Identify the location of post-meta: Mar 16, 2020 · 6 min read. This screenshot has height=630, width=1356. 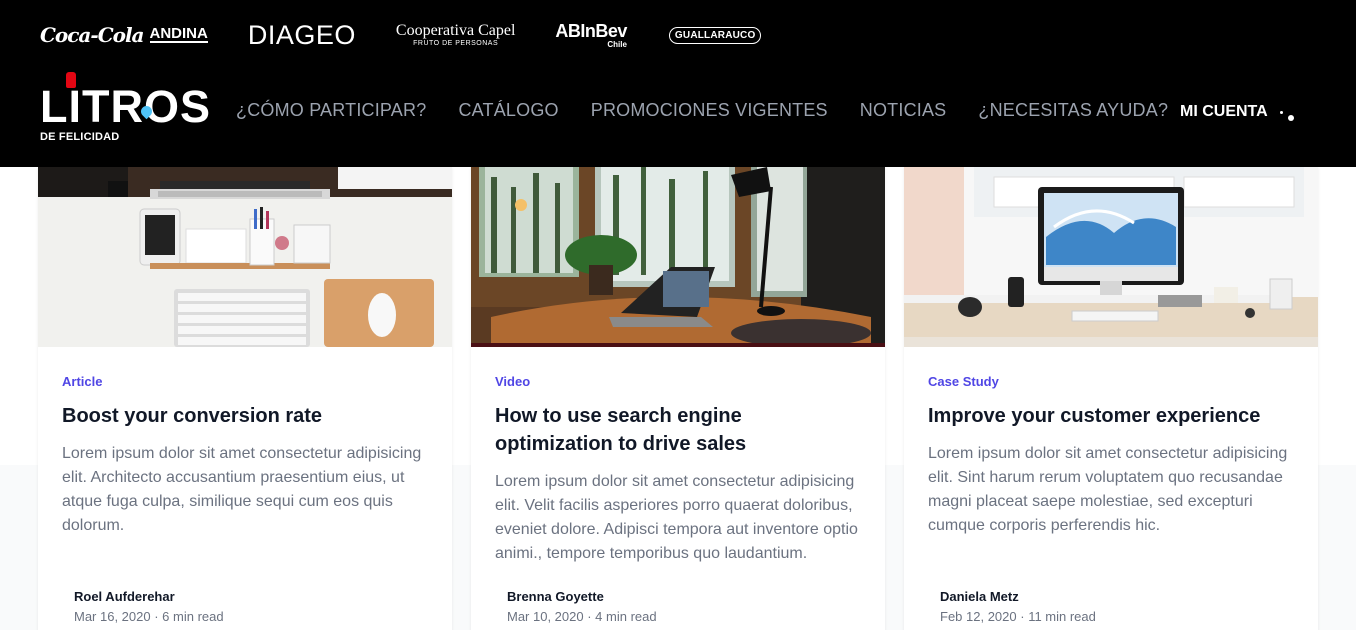
(149, 616).